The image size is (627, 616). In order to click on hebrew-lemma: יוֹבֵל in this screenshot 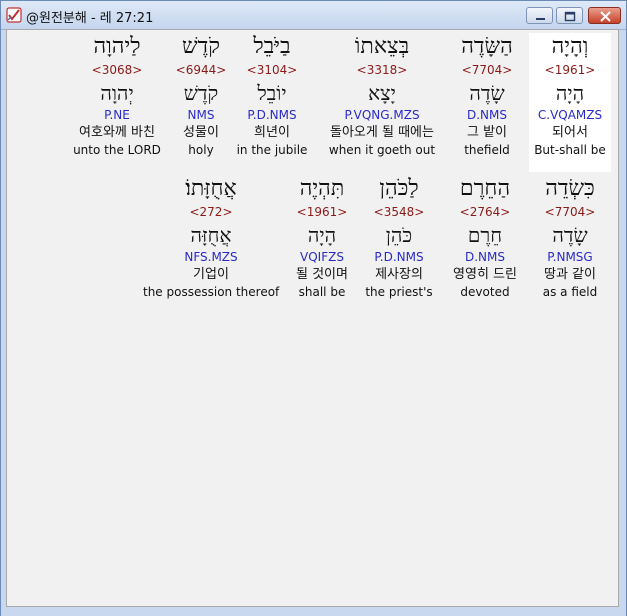, I will do `click(272, 93)`.